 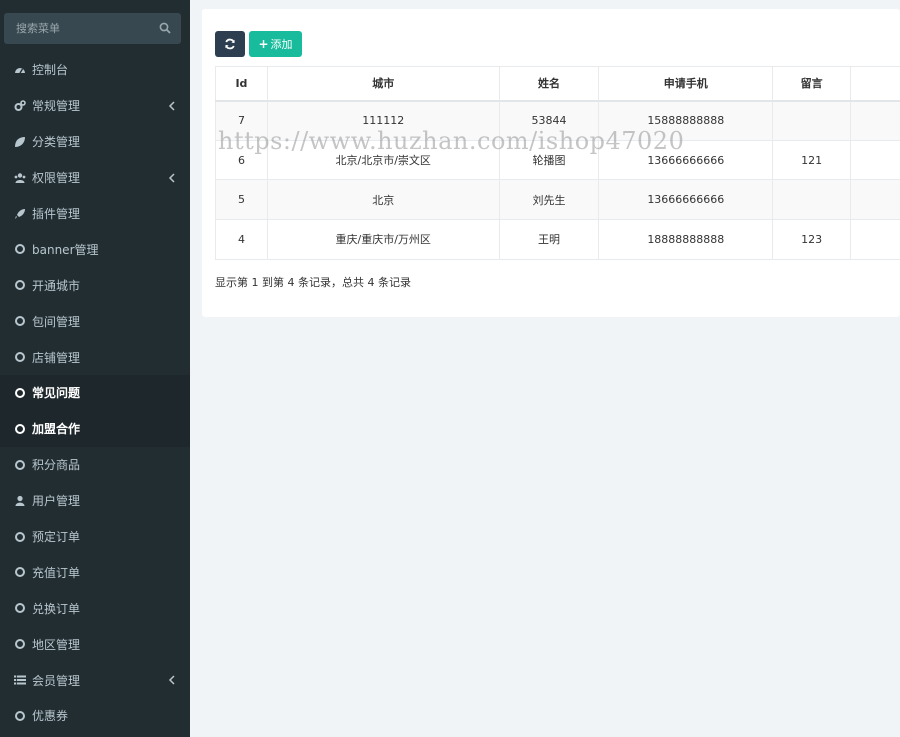 I want to click on user-icon, so click(x=20, y=501).